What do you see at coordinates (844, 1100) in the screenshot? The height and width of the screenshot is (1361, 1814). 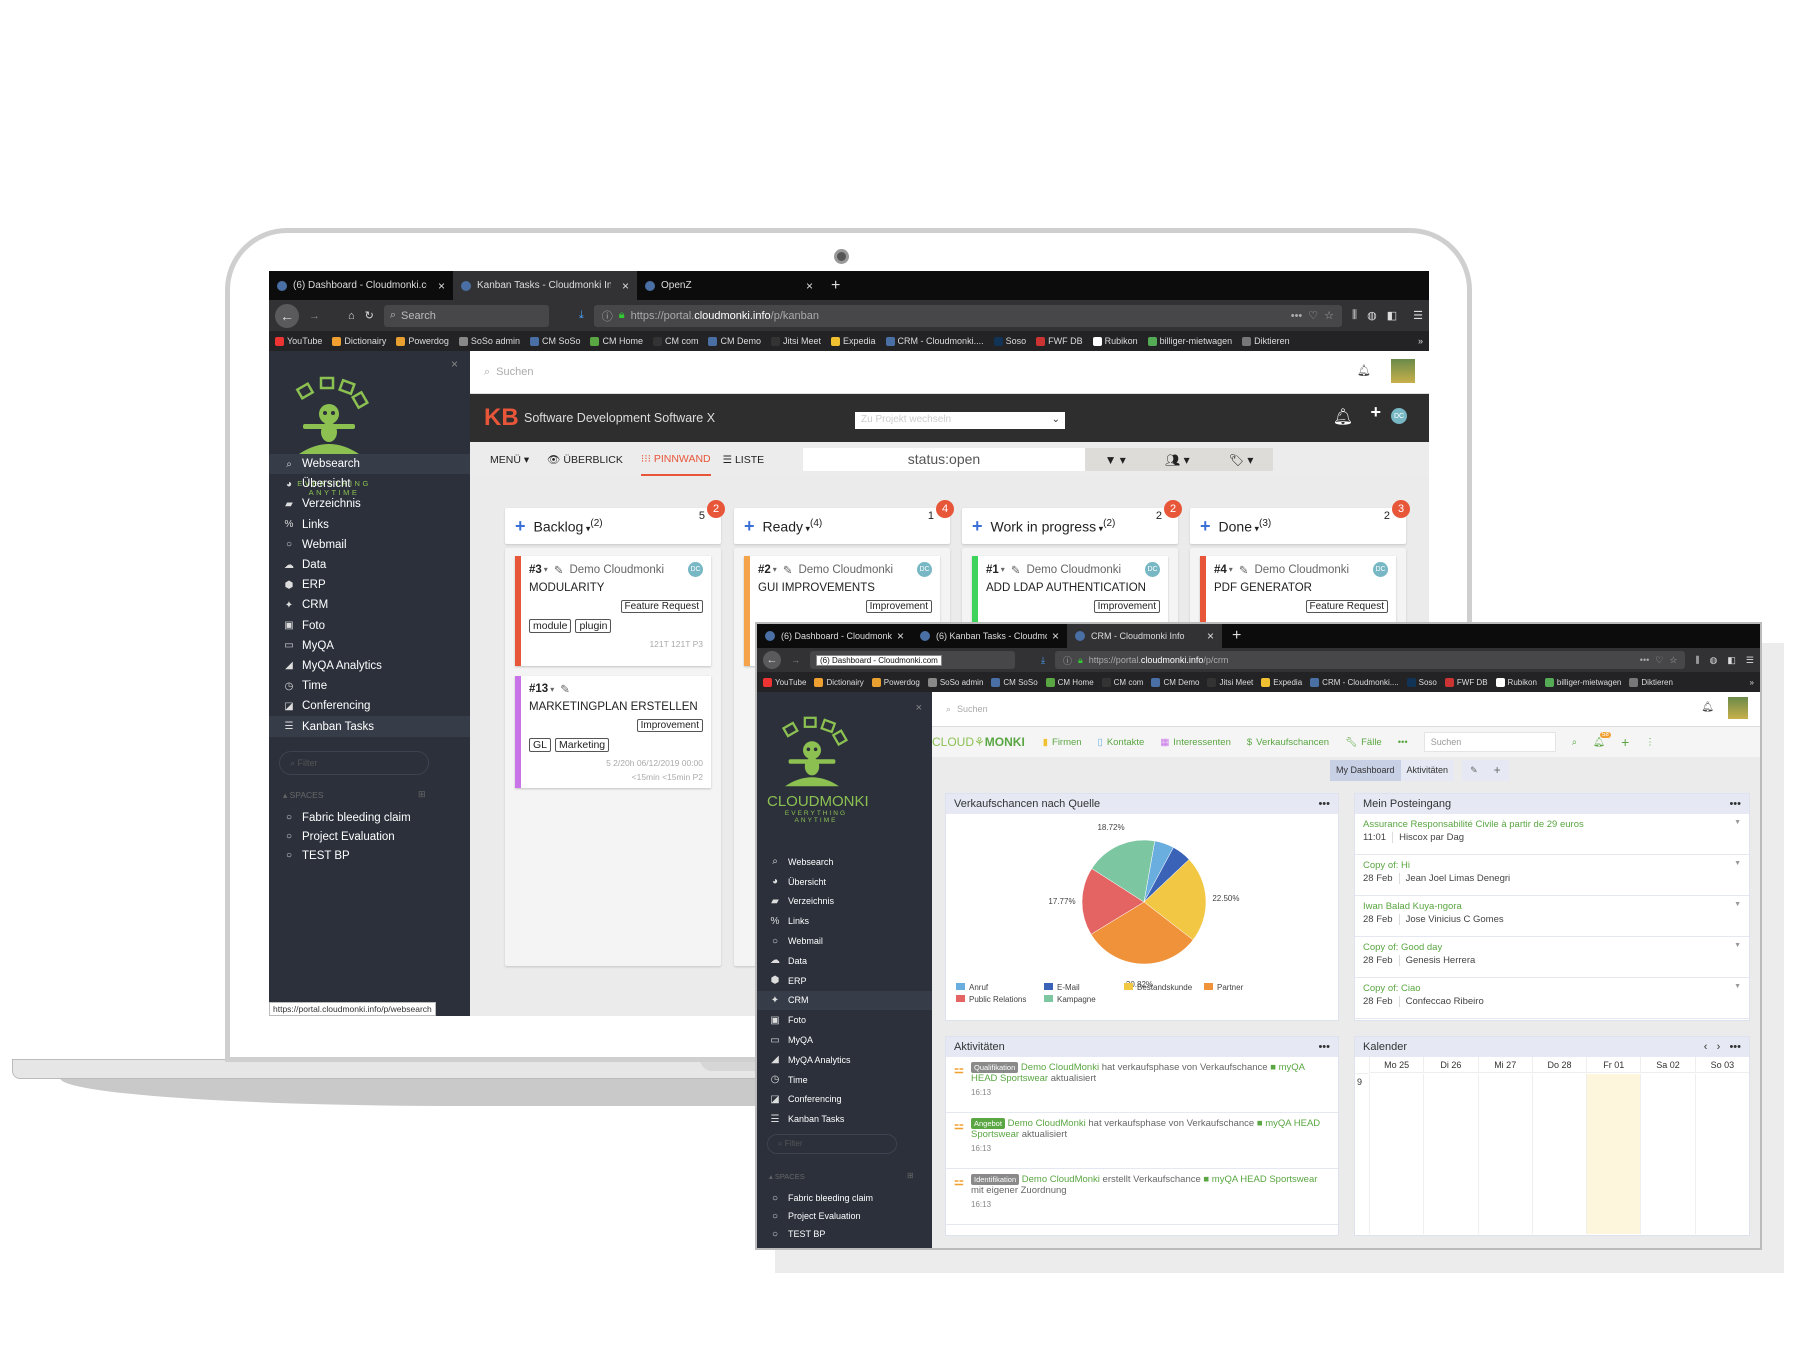 I see `sidebar-item-conferencing: ◪ Conferencing` at bounding box center [844, 1100].